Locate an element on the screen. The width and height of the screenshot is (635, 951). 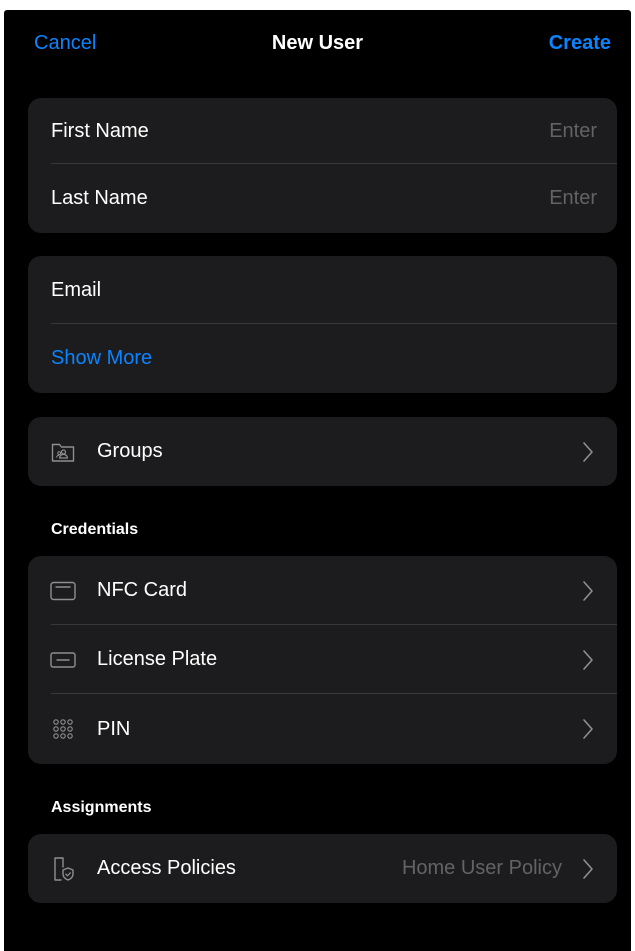
groups-card: Groups is located at coordinates (322, 451).